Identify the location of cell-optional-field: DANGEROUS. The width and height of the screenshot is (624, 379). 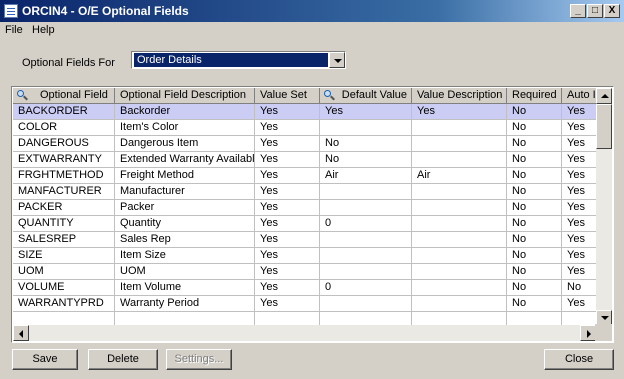
(64, 144).